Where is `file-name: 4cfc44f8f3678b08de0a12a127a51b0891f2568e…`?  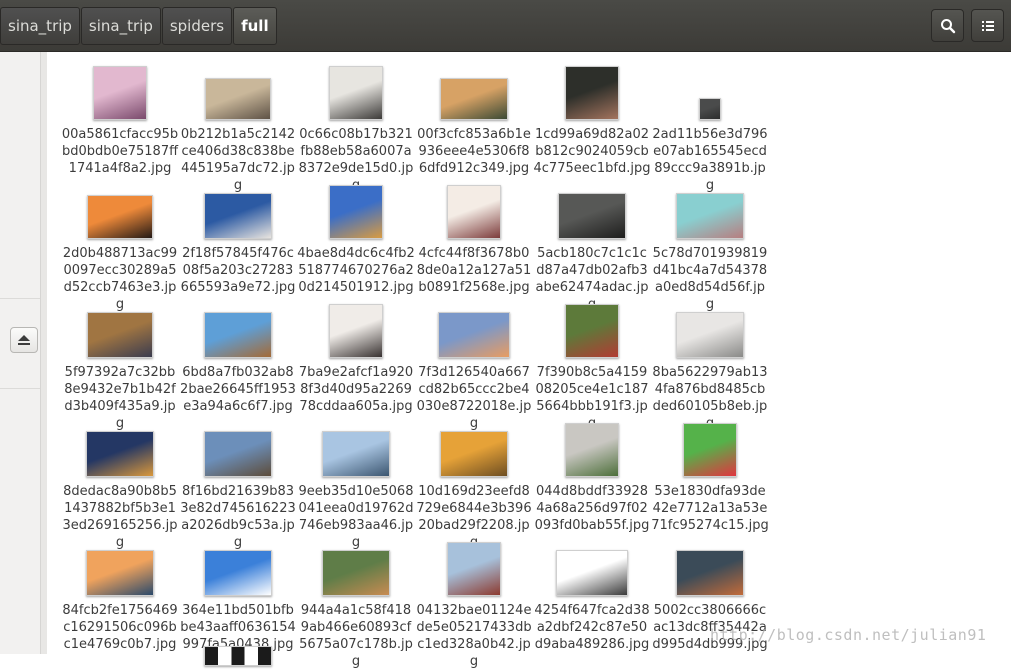 file-name: 4cfc44f8f3678b08de0a12a127a51b0891f2568e… is located at coordinates (474, 270).